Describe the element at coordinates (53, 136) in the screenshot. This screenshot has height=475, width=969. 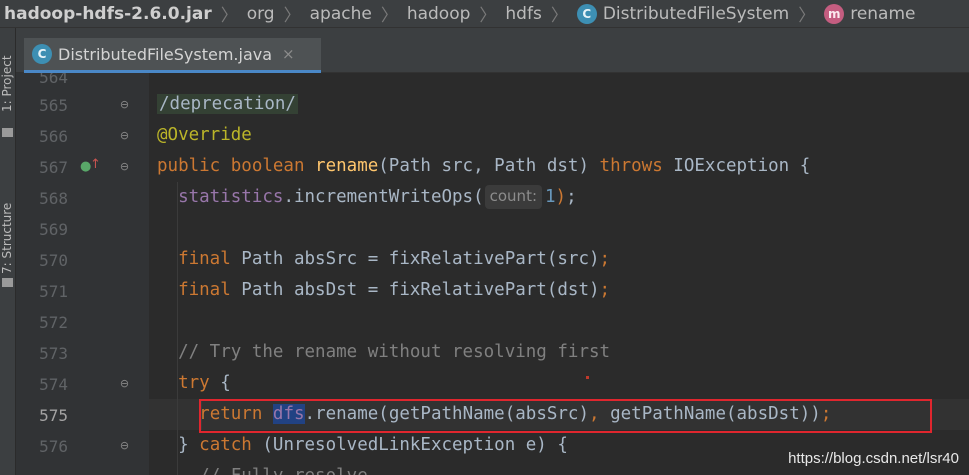
I see `line-number: 566` at that location.